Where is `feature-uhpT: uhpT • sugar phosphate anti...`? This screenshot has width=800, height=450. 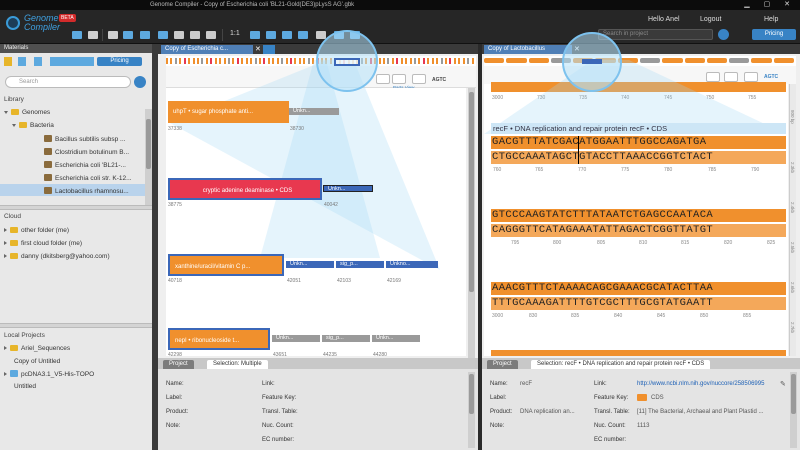
feature-uhpT: uhpT • sugar phosphate anti... is located at coordinates (228, 112).